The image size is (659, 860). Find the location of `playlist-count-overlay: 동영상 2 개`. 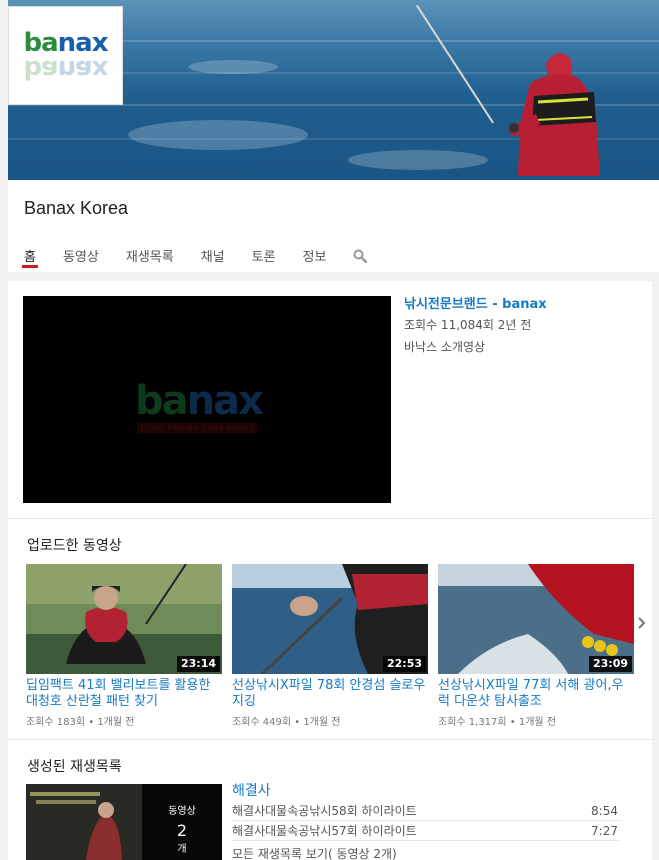

playlist-count-overlay: 동영상 2 개 is located at coordinates (182, 822).